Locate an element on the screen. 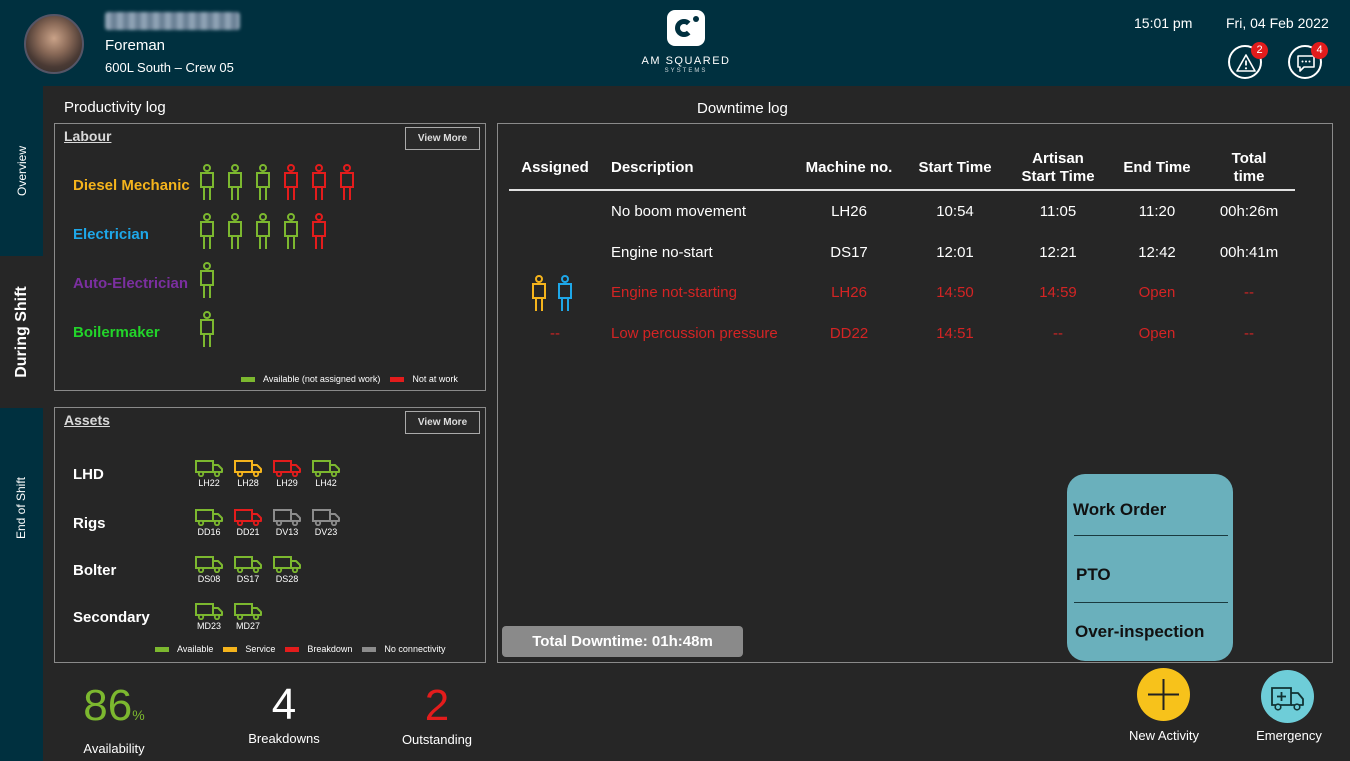 This screenshot has height=761, width=1350. asset-id-label: LH22 is located at coordinates (209, 483).